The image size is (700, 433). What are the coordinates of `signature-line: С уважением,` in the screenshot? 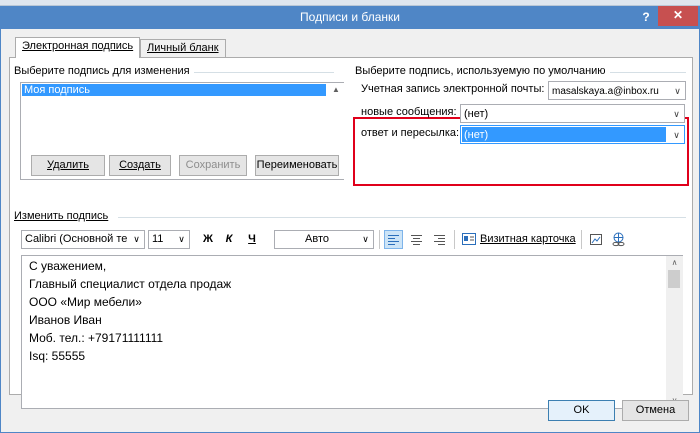 It's located at (68, 266).